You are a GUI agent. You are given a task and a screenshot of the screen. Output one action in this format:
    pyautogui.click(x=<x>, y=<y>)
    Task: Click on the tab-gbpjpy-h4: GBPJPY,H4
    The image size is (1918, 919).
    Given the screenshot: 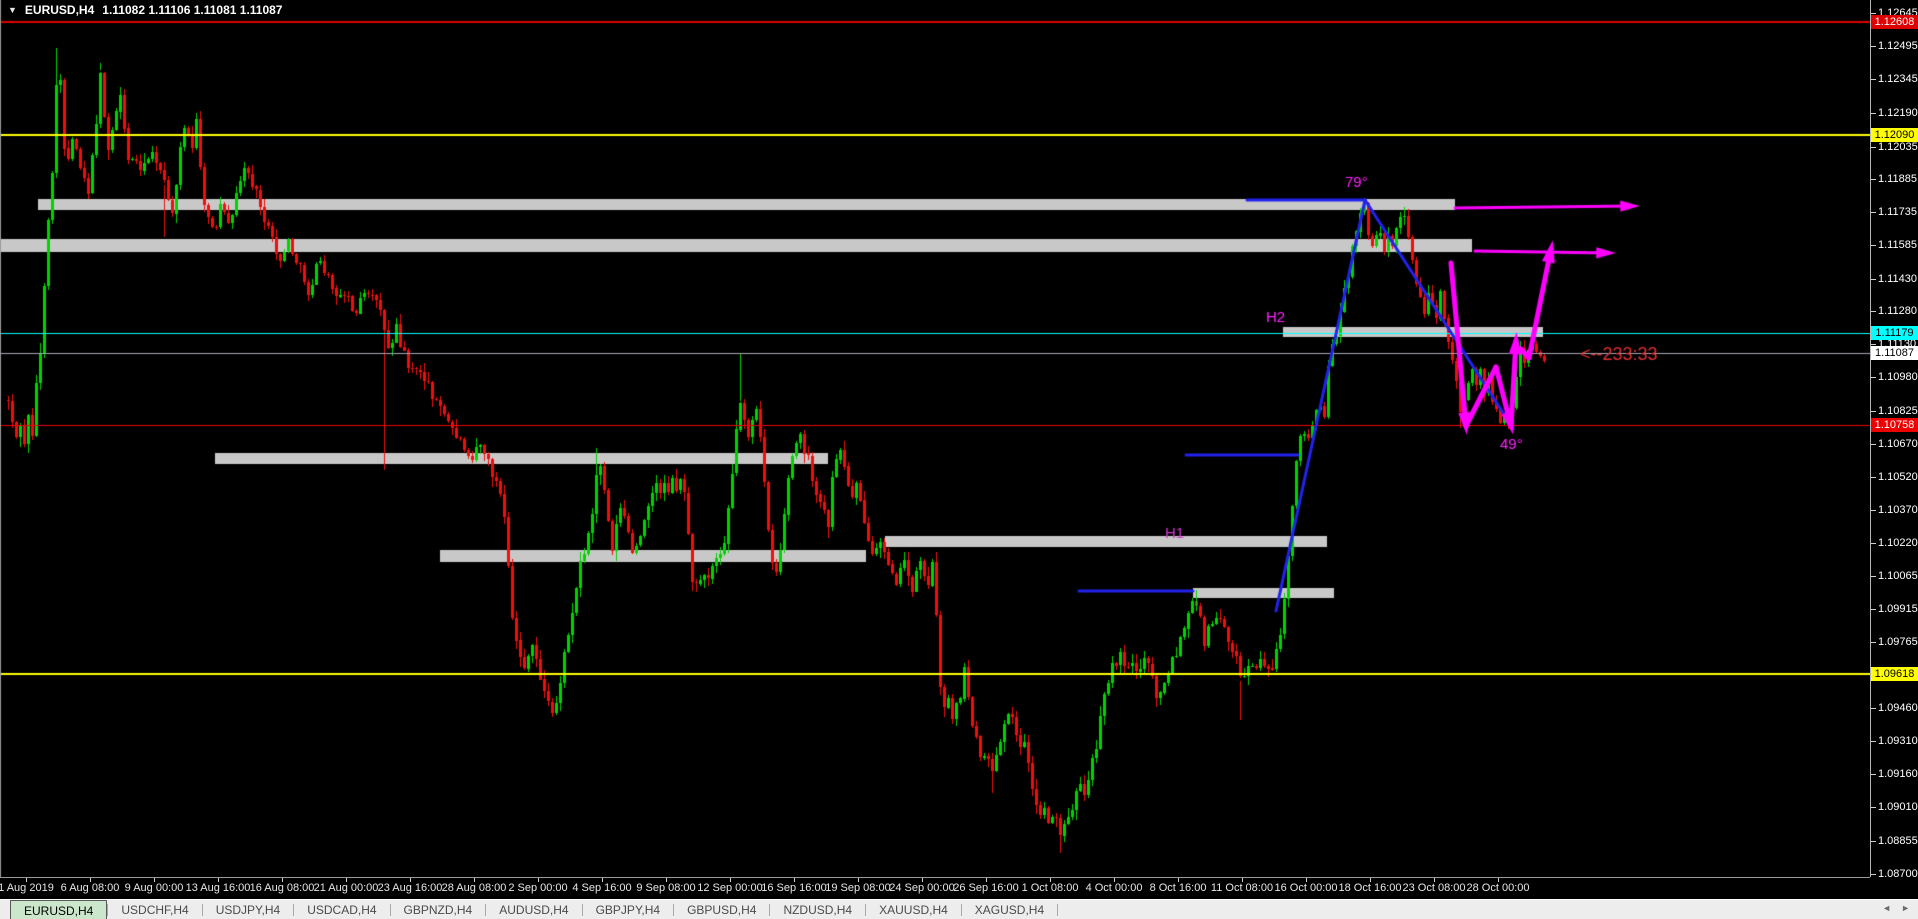 What is the action you would take?
    pyautogui.click(x=628, y=909)
    